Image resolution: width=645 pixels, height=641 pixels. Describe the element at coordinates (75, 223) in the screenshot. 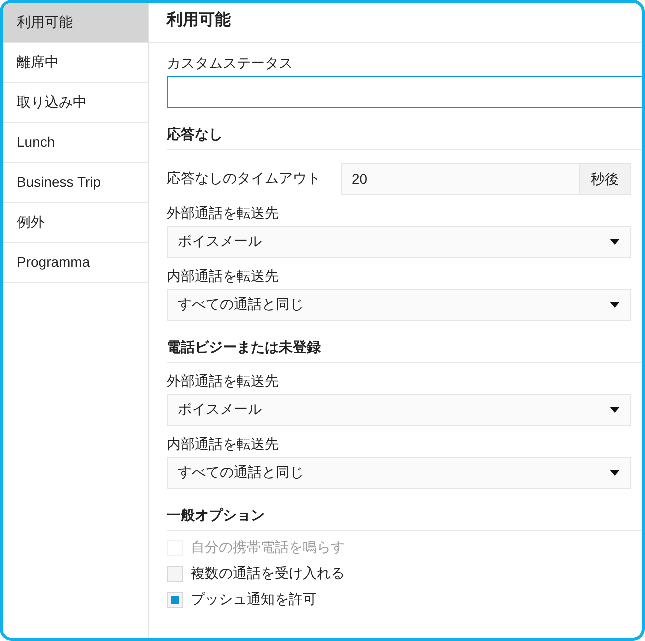

I see `sidebar-item: 例外` at that location.